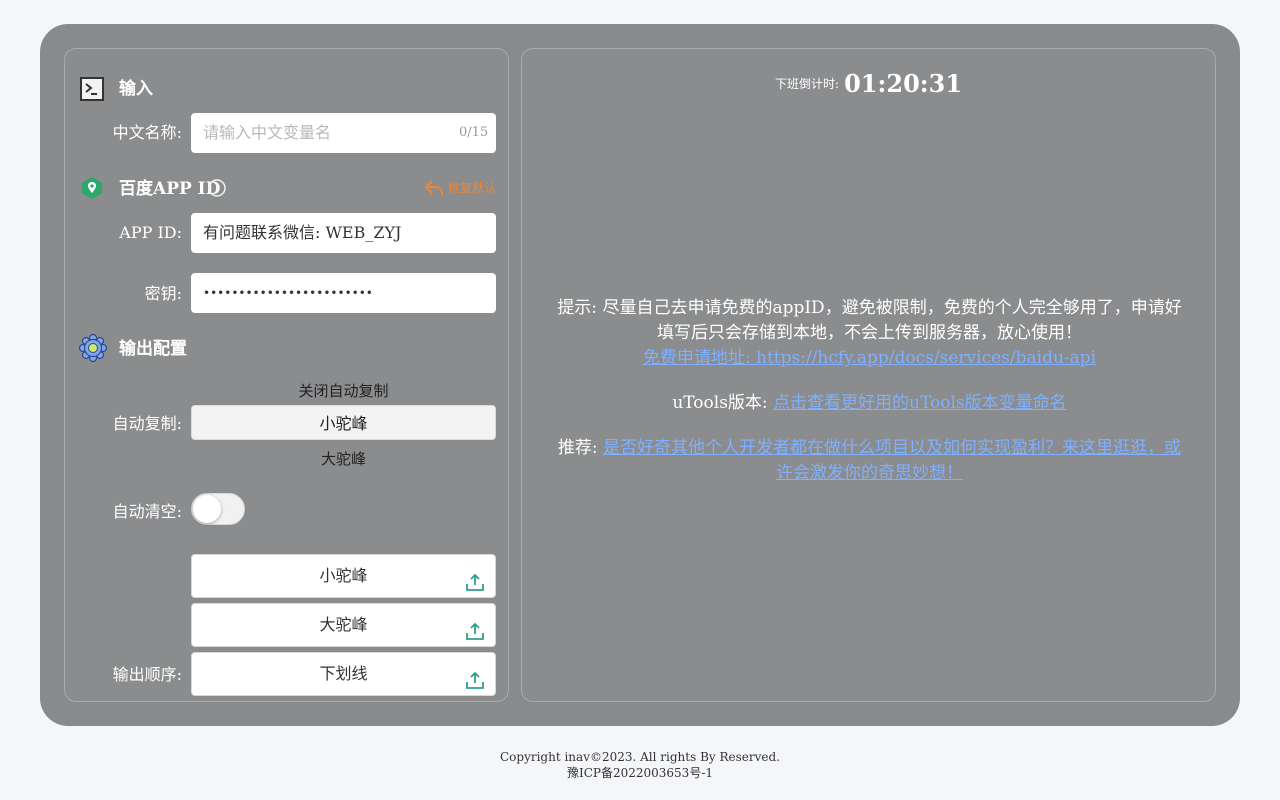 The width and height of the screenshot is (1280, 800). What do you see at coordinates (207, 509) in the screenshot?
I see `toggle-knob` at bounding box center [207, 509].